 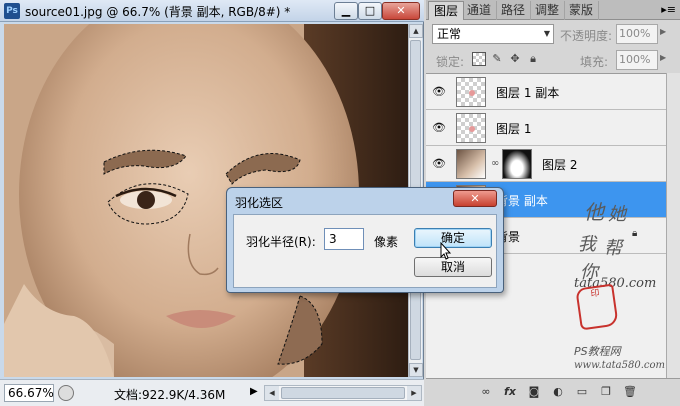 What do you see at coordinates (493, 34) in the screenshot?
I see `blend-mode-select: 正常 ▼` at bounding box center [493, 34].